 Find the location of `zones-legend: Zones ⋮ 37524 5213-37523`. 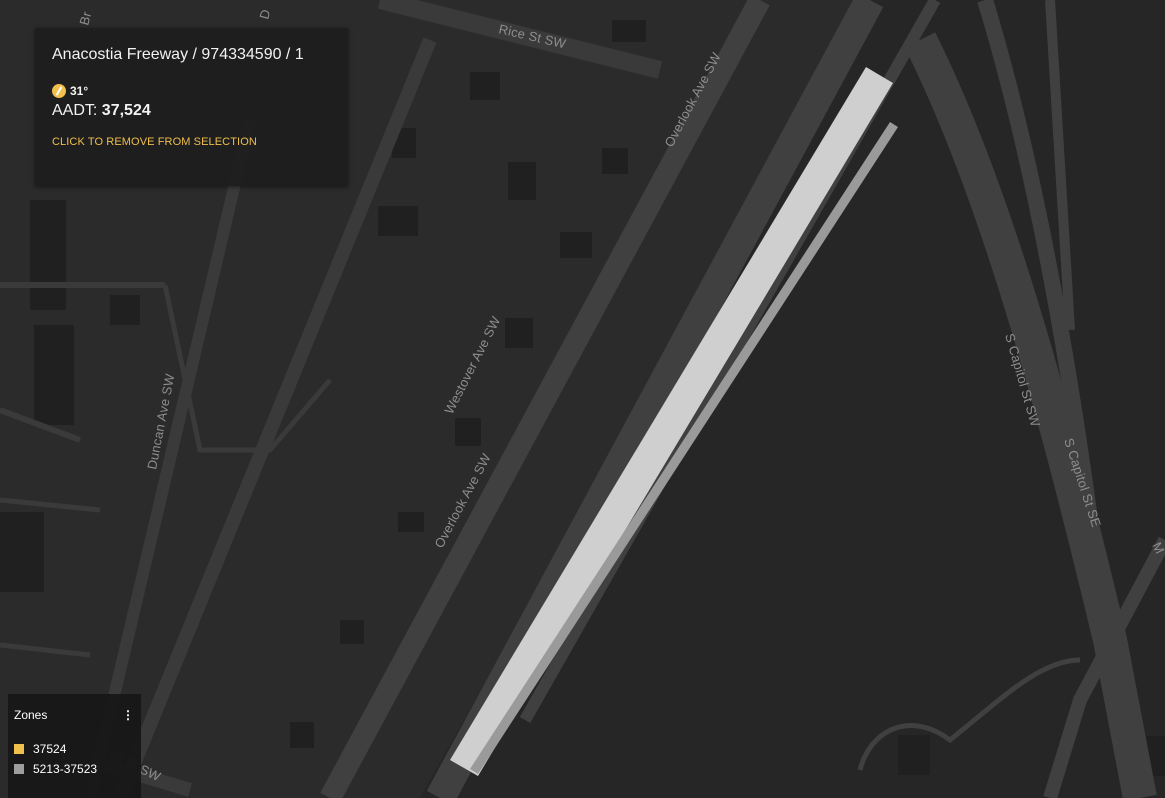

zones-legend: Zones ⋮ 37524 5213-37523 is located at coordinates (74, 746).